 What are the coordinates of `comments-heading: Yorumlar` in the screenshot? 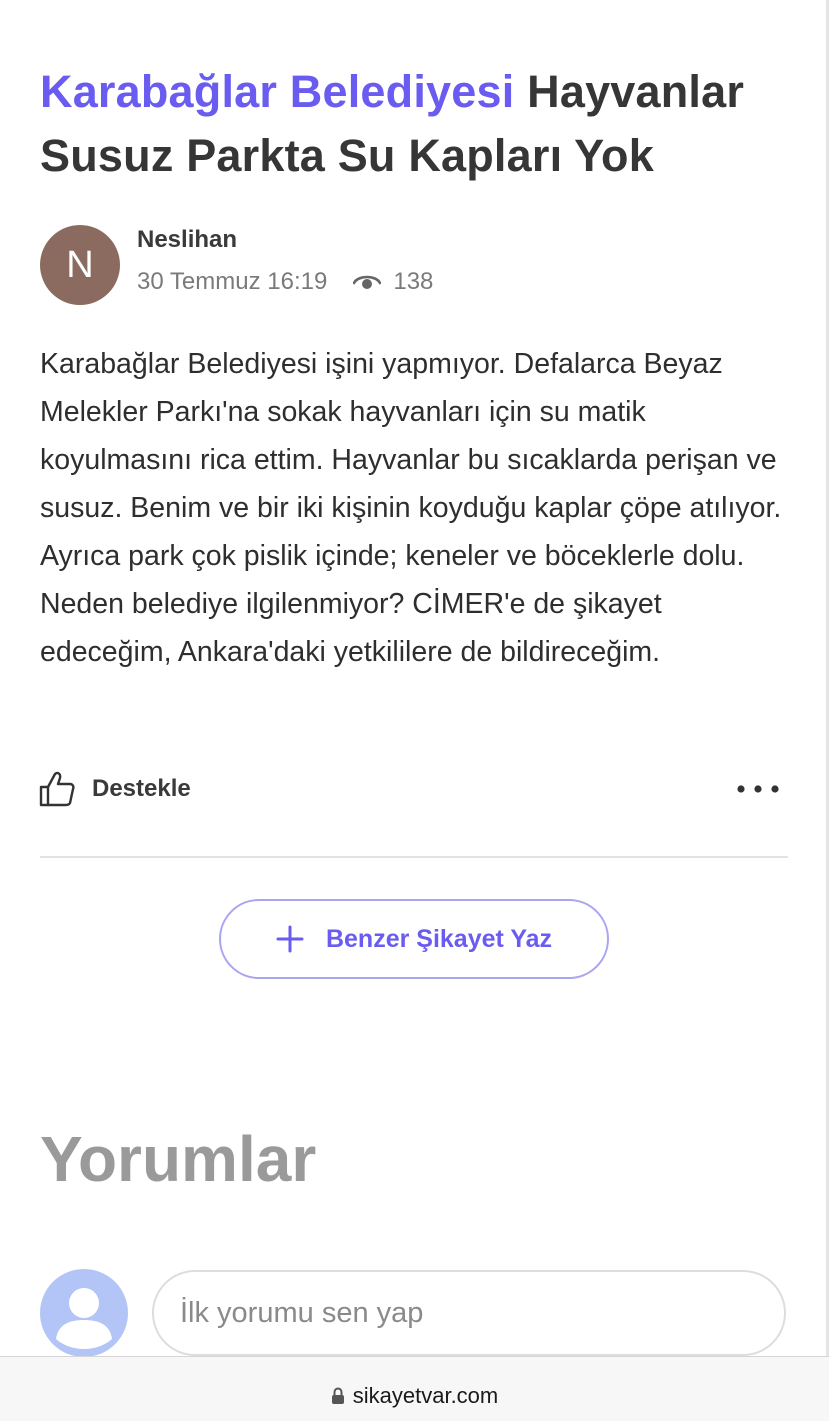 It's located at (178, 1159).